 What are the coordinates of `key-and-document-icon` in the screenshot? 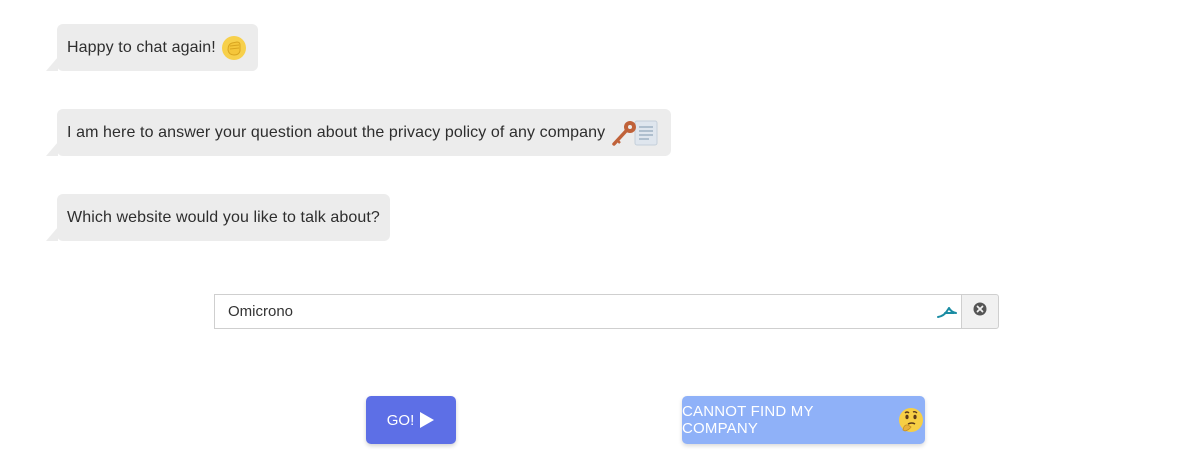 It's located at (635, 133).